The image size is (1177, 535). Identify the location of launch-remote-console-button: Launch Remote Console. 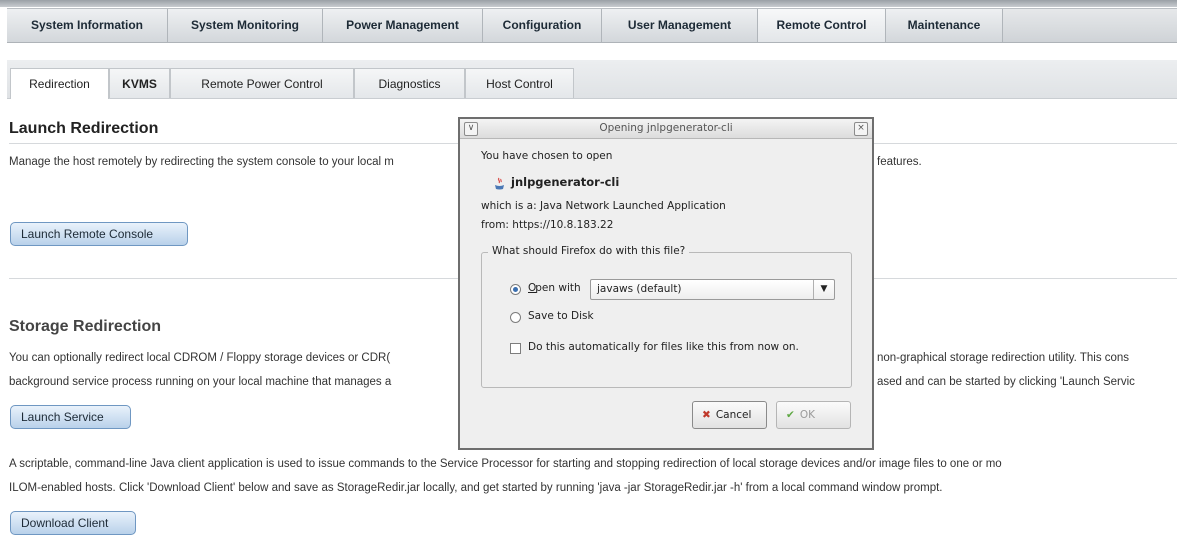
(99, 234).